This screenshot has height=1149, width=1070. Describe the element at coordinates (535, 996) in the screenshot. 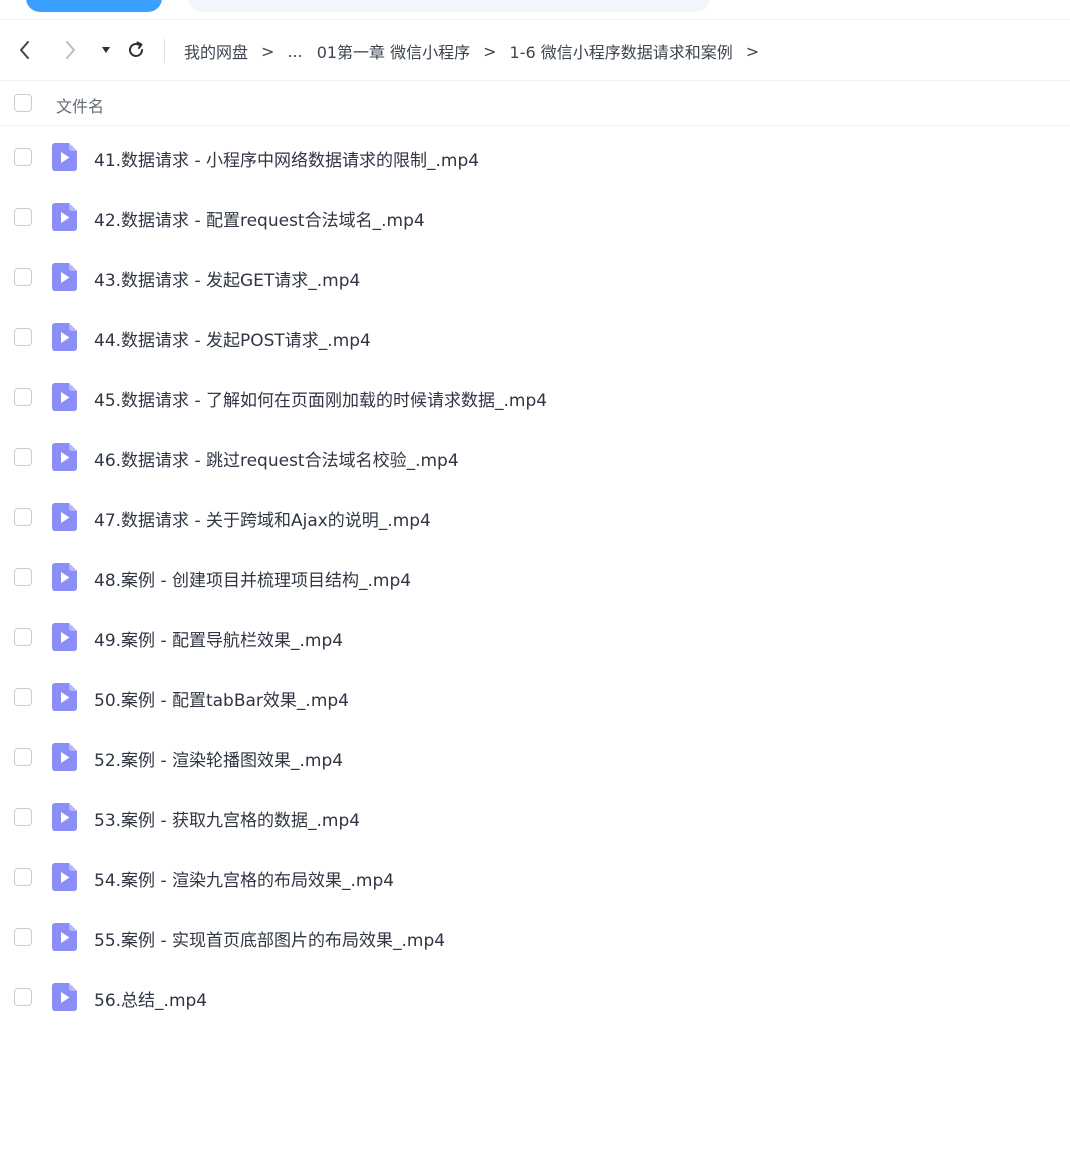

I see `file-row: 56.总结_.mp4` at that location.